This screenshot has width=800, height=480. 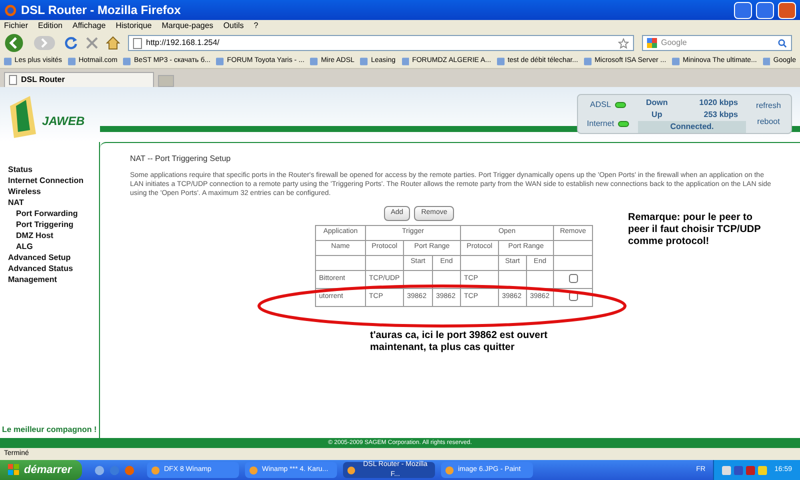 I want to click on search-field: Google, so click(x=717, y=43).